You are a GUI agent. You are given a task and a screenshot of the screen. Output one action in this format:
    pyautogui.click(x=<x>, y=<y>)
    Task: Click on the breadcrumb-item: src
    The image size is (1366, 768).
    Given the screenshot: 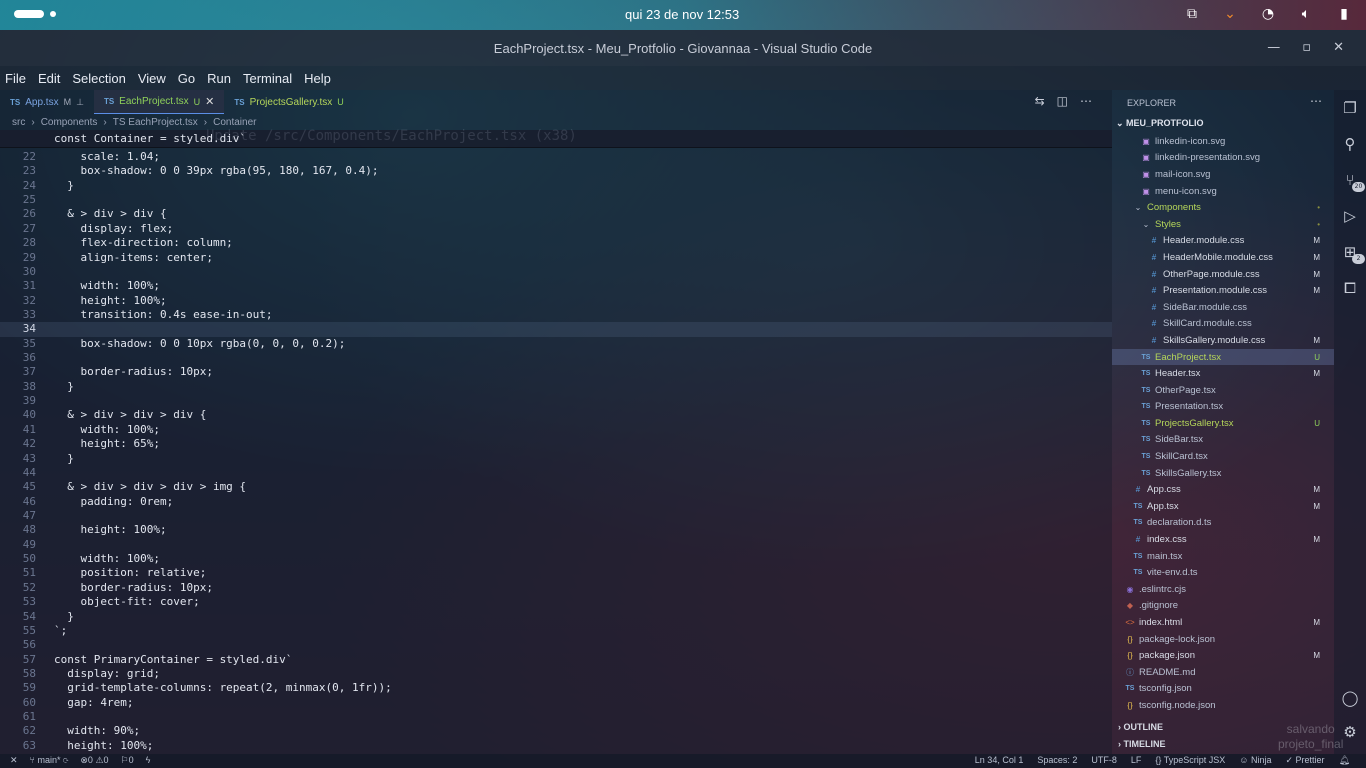 What is the action you would take?
    pyautogui.click(x=18, y=122)
    